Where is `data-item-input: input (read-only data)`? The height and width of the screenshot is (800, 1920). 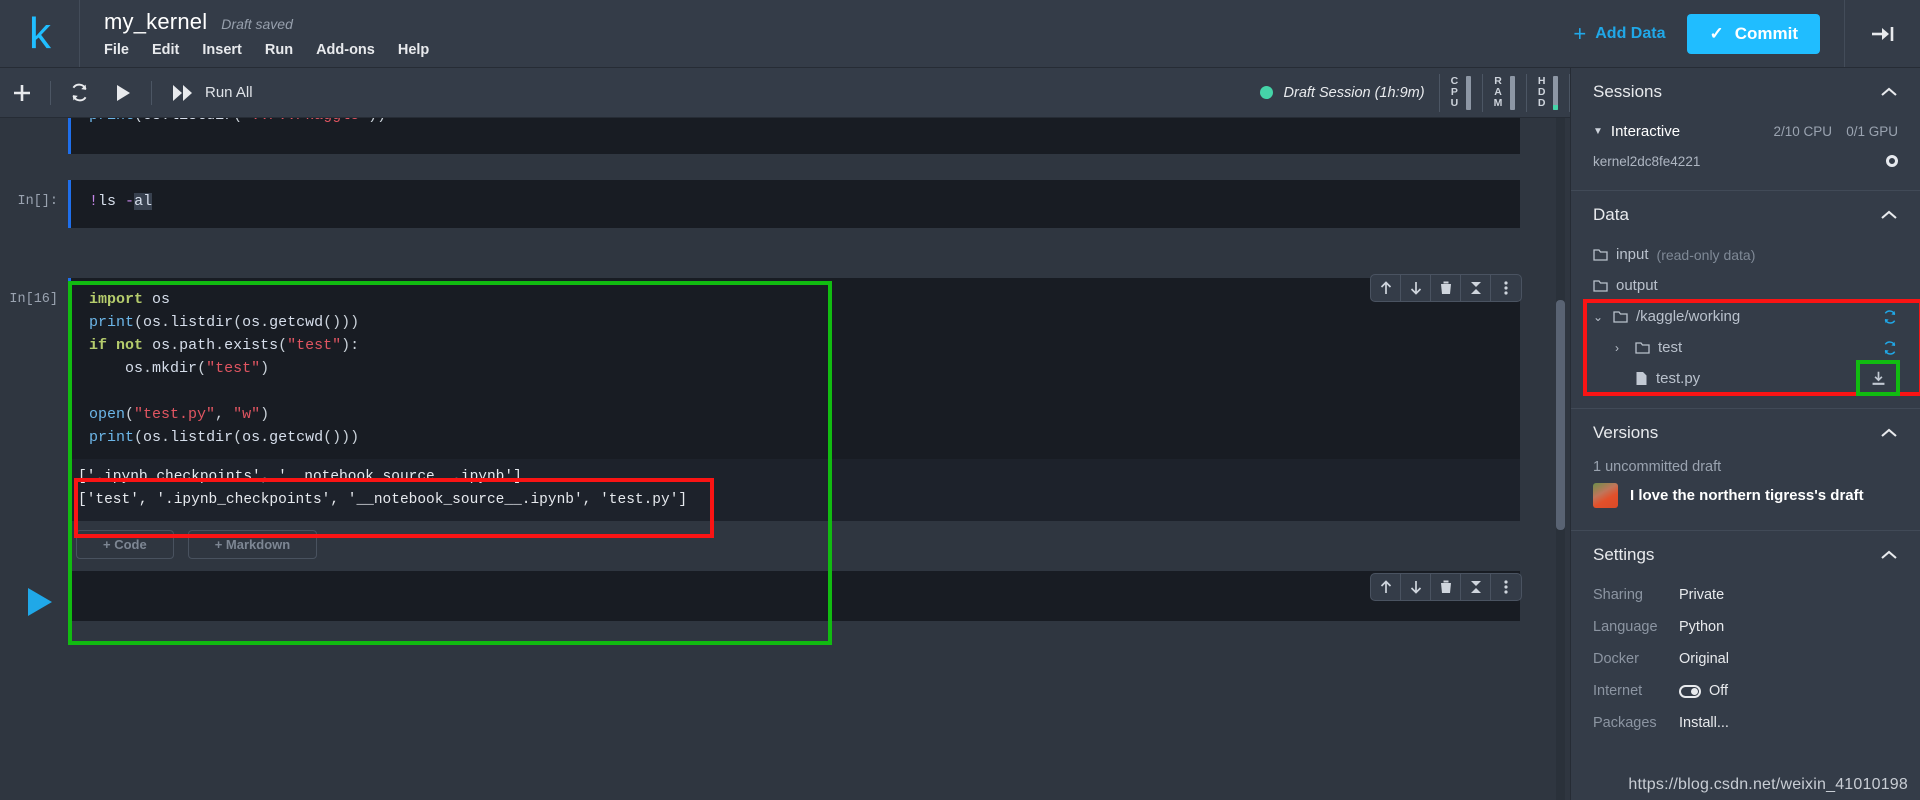
data-item-input: input (read-only data) is located at coordinates (1745, 254).